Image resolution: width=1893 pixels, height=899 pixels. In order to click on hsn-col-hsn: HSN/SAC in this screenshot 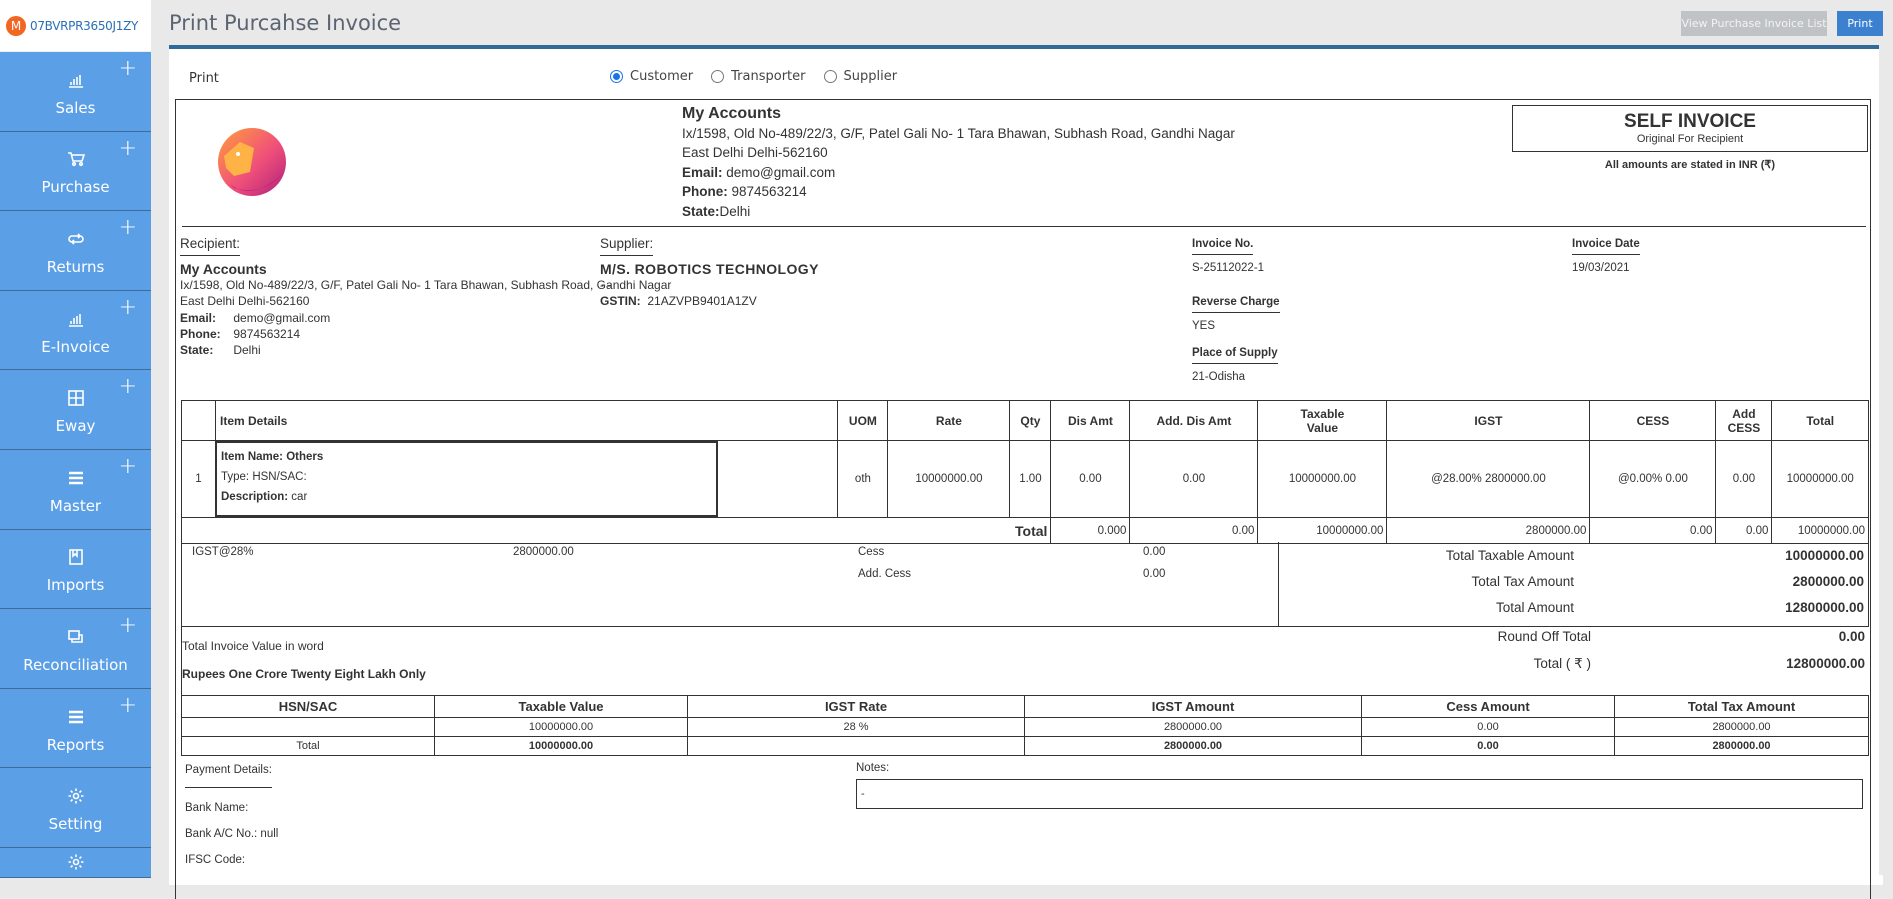, I will do `click(308, 706)`.